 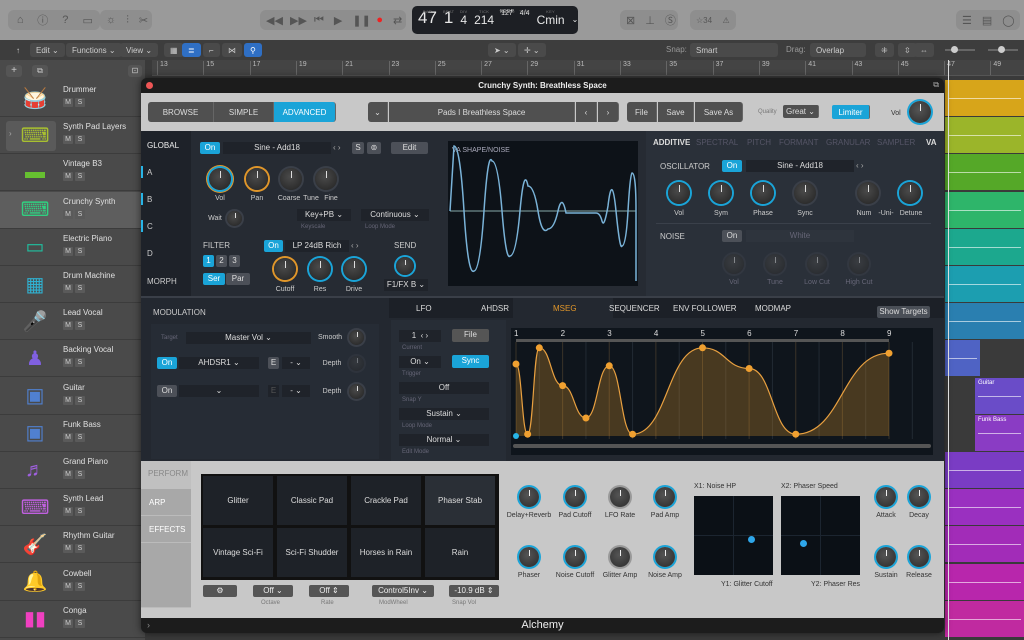 I want to click on track-header: ♟ Backing Vocal MS, so click(x=72, y=359).